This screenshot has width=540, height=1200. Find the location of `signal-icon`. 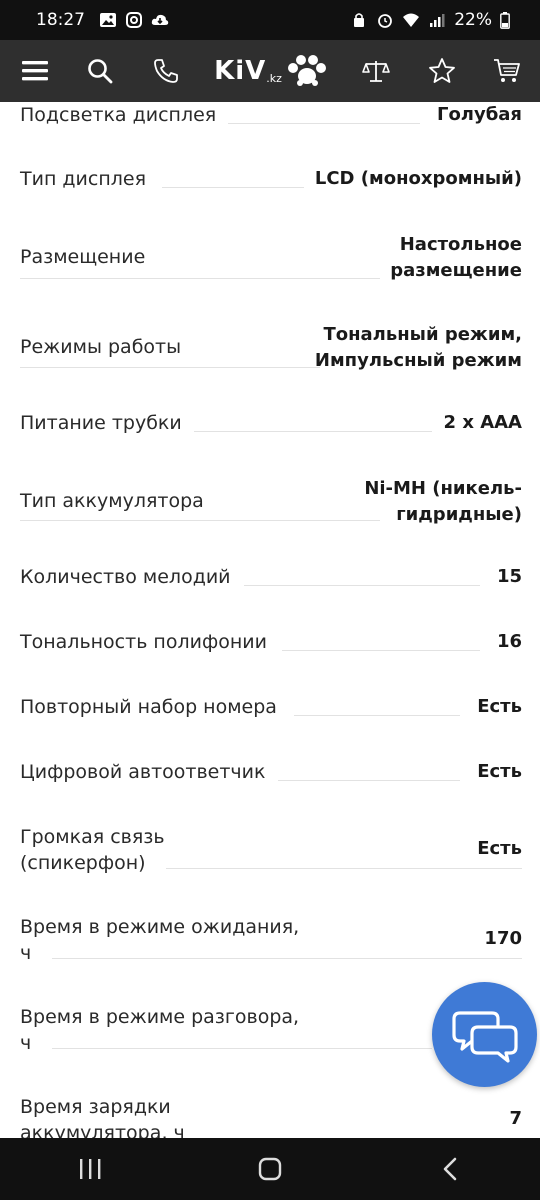

signal-icon is located at coordinates (437, 20).